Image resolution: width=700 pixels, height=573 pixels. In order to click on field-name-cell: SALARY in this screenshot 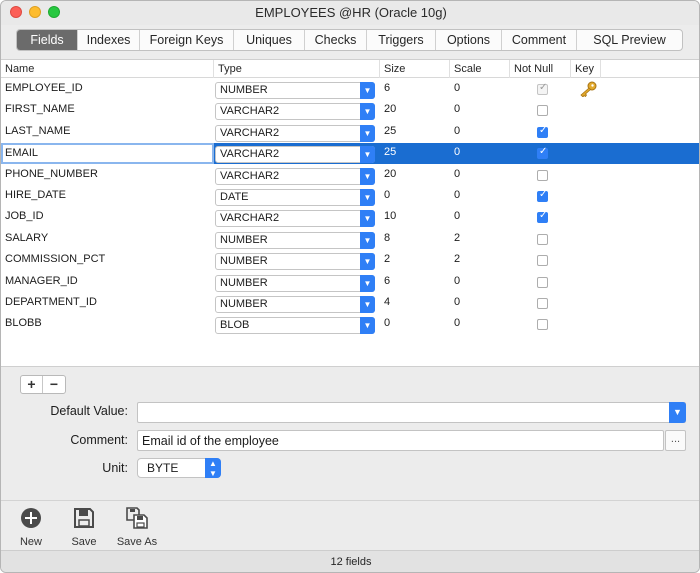, I will do `click(24, 239)`.